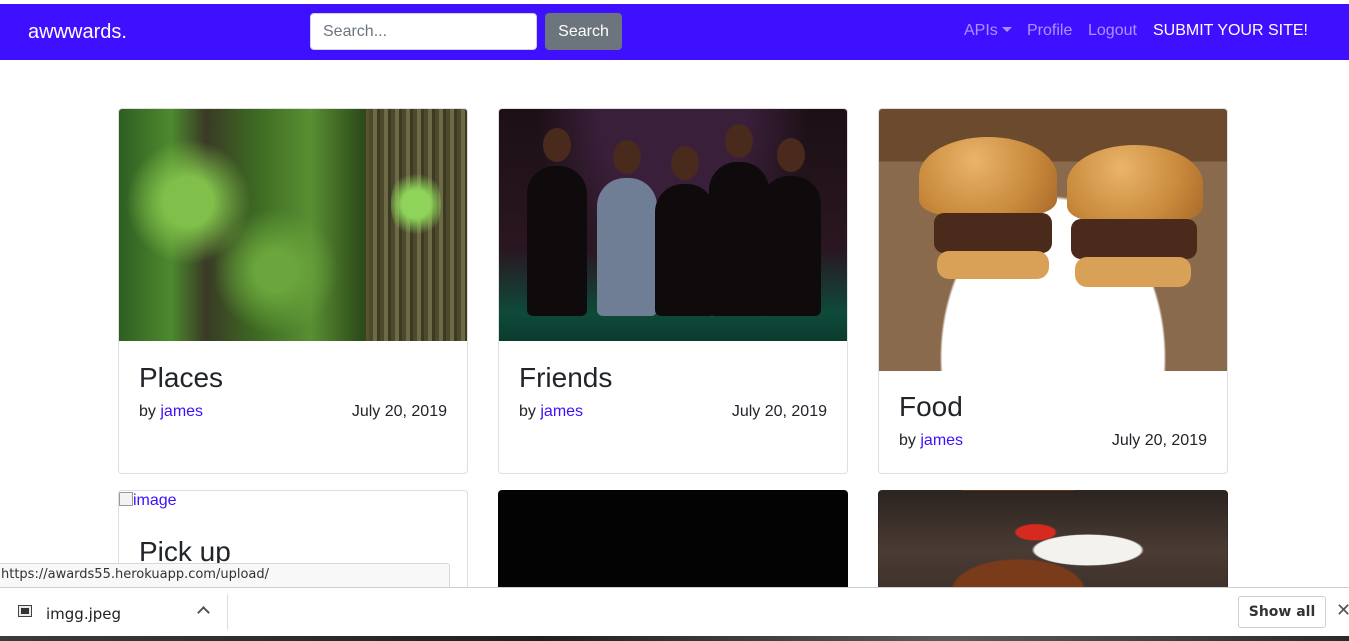 This screenshot has height=641, width=1349. What do you see at coordinates (931, 406) in the screenshot?
I see `card-title: Food` at bounding box center [931, 406].